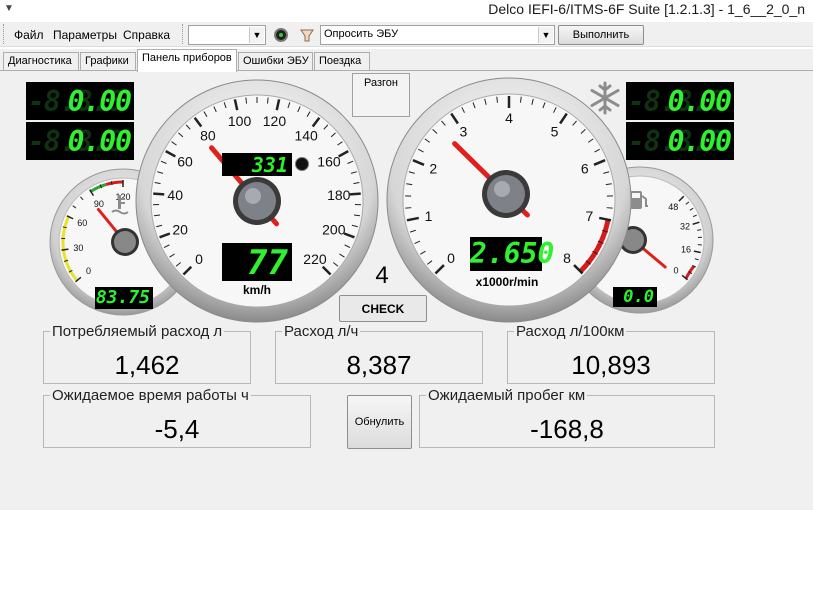 This screenshot has height=614, width=813. What do you see at coordinates (41, 61) in the screenshot?
I see `tab-diagnostics: Диагностика` at bounding box center [41, 61].